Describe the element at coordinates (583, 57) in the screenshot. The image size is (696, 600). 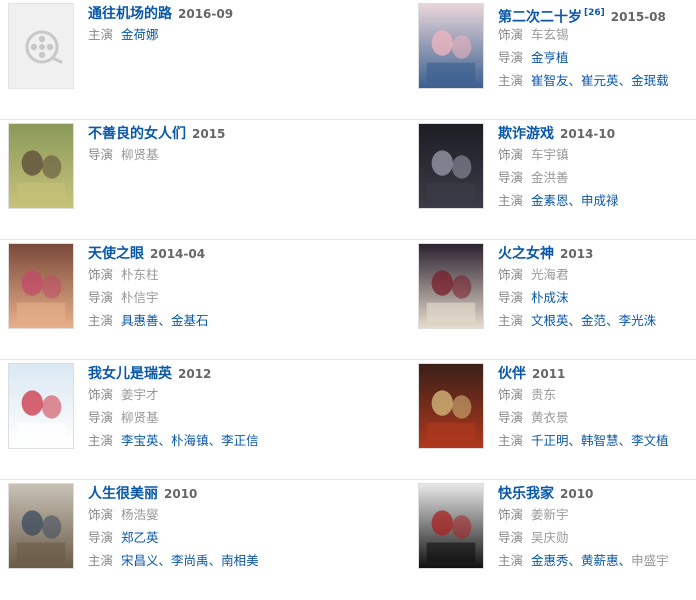
I see `credit-line: 导演 金亨植` at that location.